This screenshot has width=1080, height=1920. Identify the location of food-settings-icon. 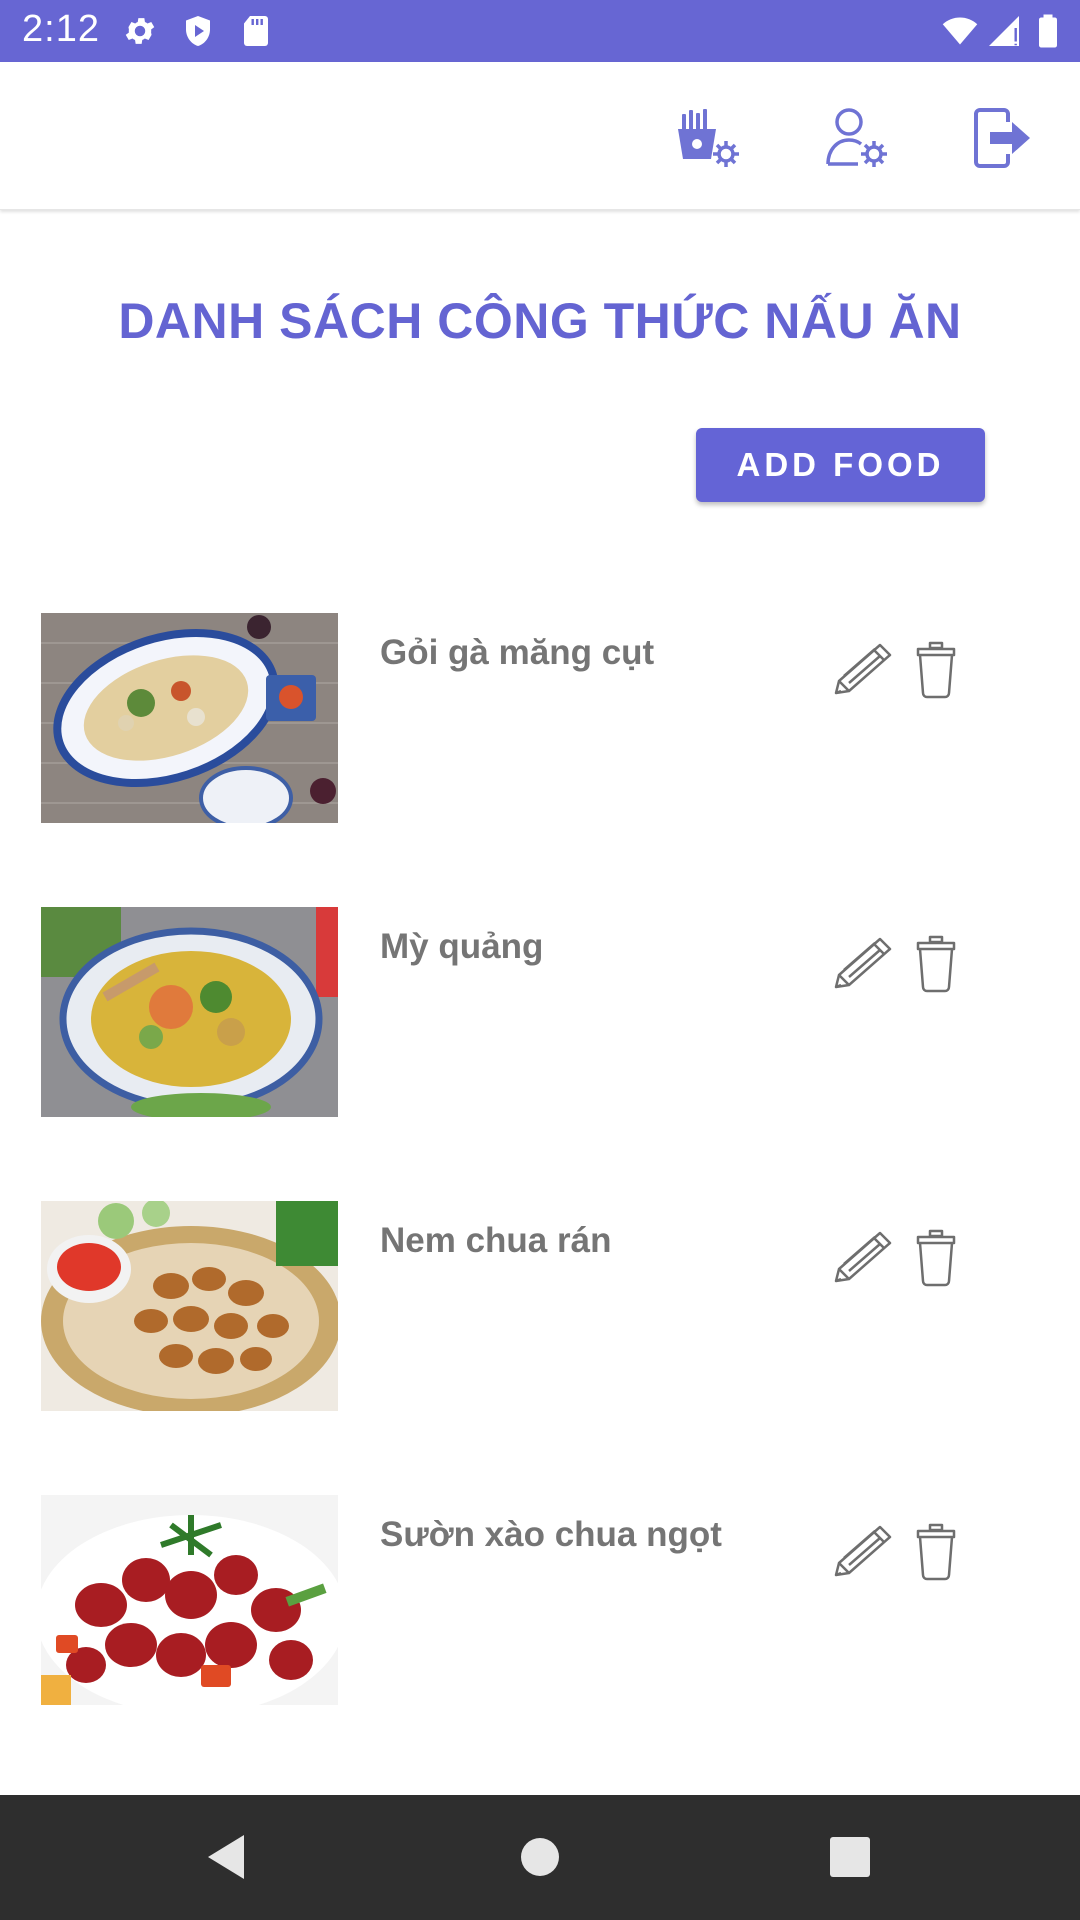
(708, 138).